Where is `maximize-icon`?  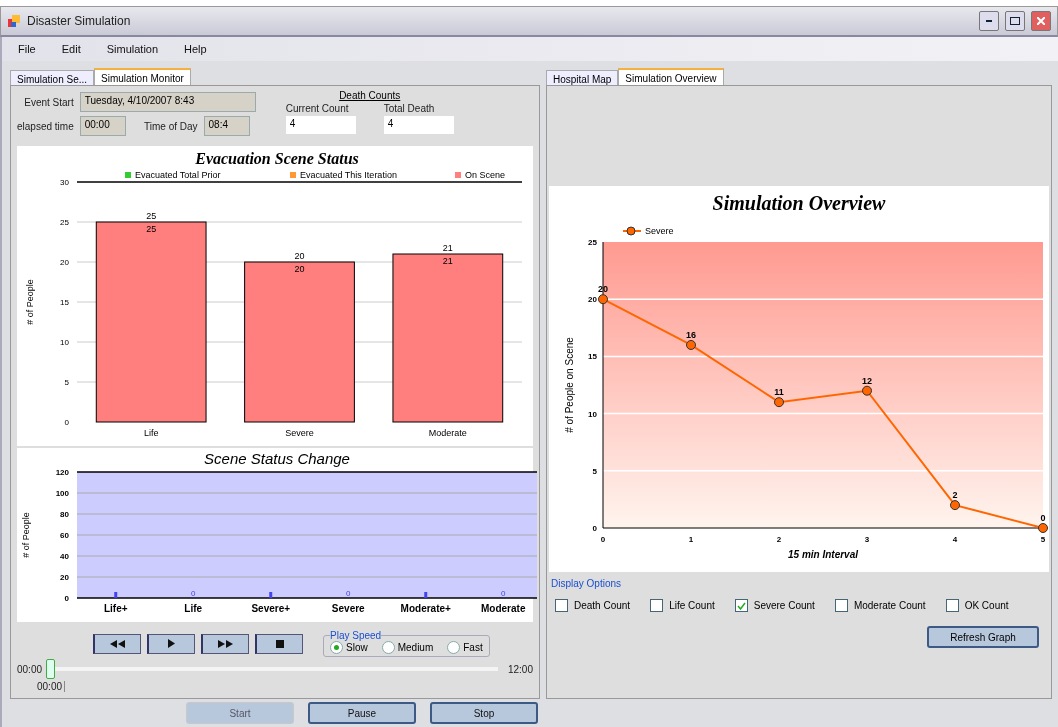
maximize-icon is located at coordinates (1015, 21).